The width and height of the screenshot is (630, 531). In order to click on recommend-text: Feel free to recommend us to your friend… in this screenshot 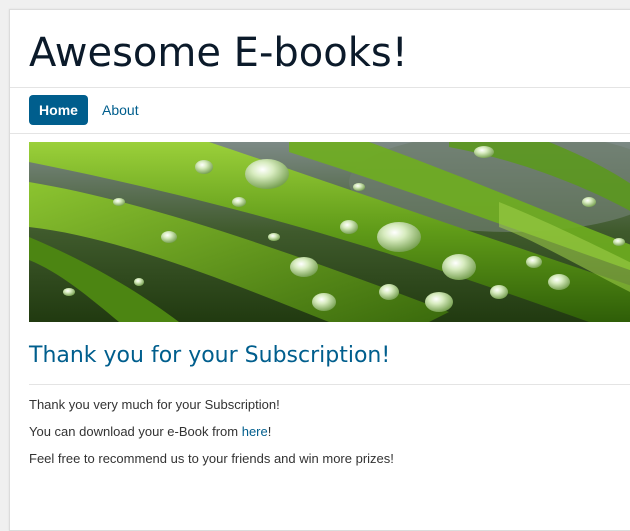, I will do `click(211, 458)`.